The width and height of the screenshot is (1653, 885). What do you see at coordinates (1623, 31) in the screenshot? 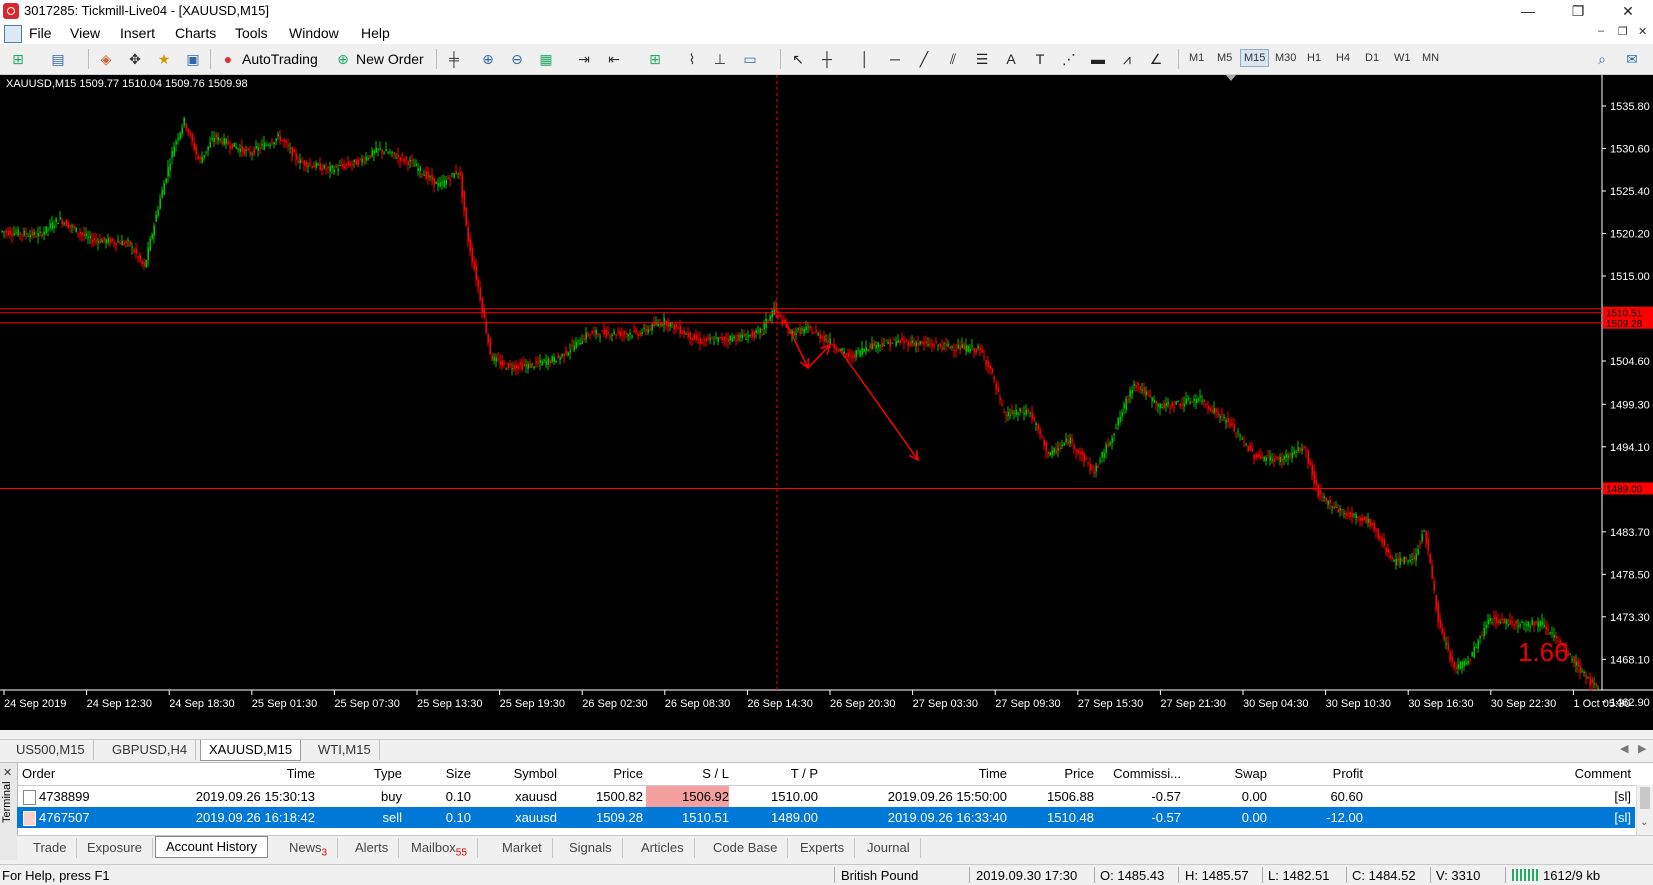
I see `mdi-restore-button: ❐` at bounding box center [1623, 31].